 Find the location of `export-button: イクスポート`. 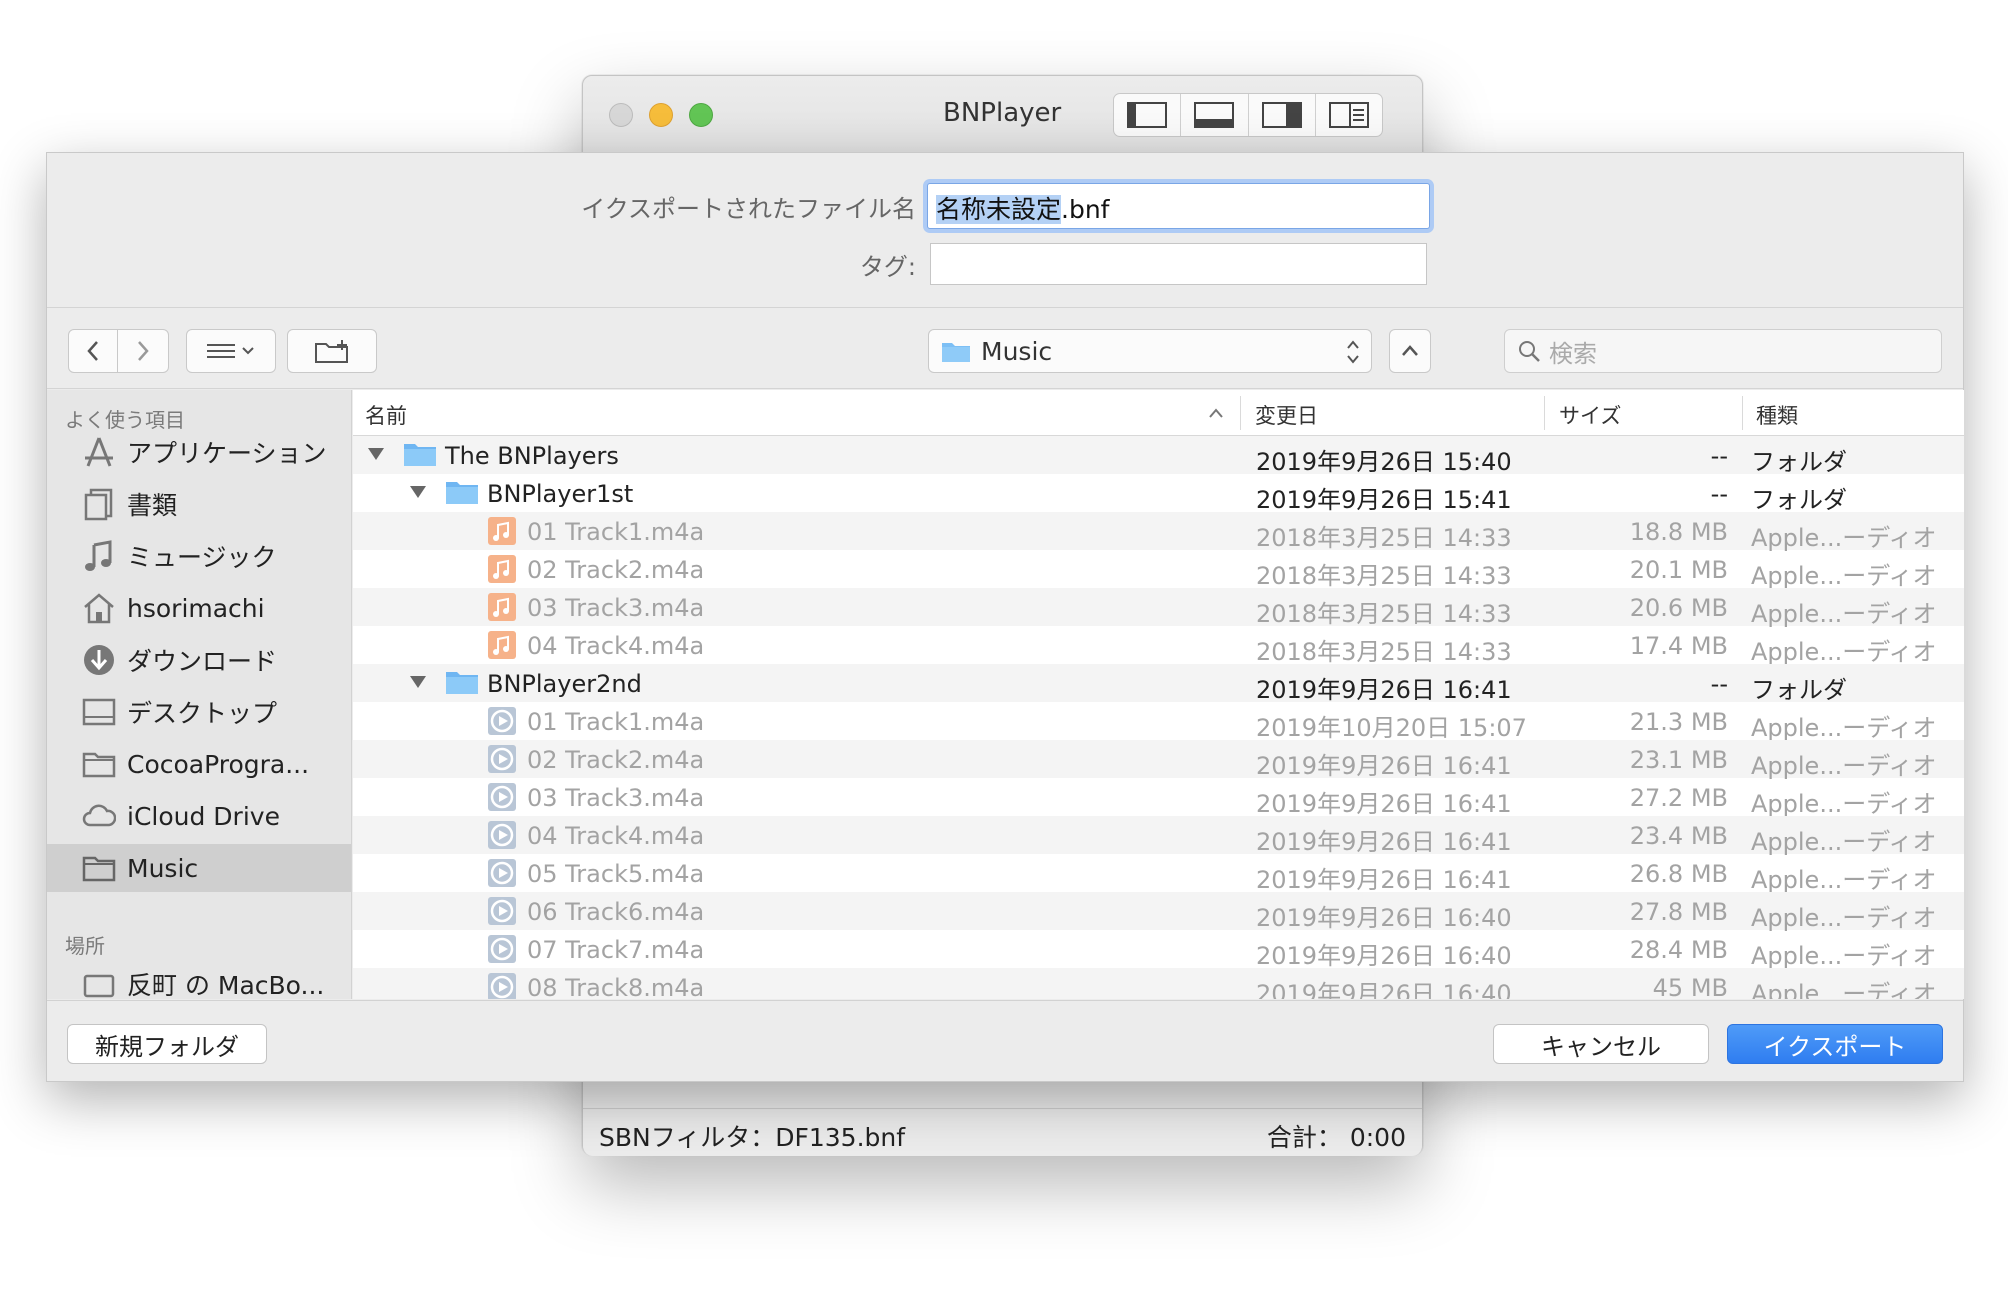

export-button: イクスポート is located at coordinates (1835, 1044).